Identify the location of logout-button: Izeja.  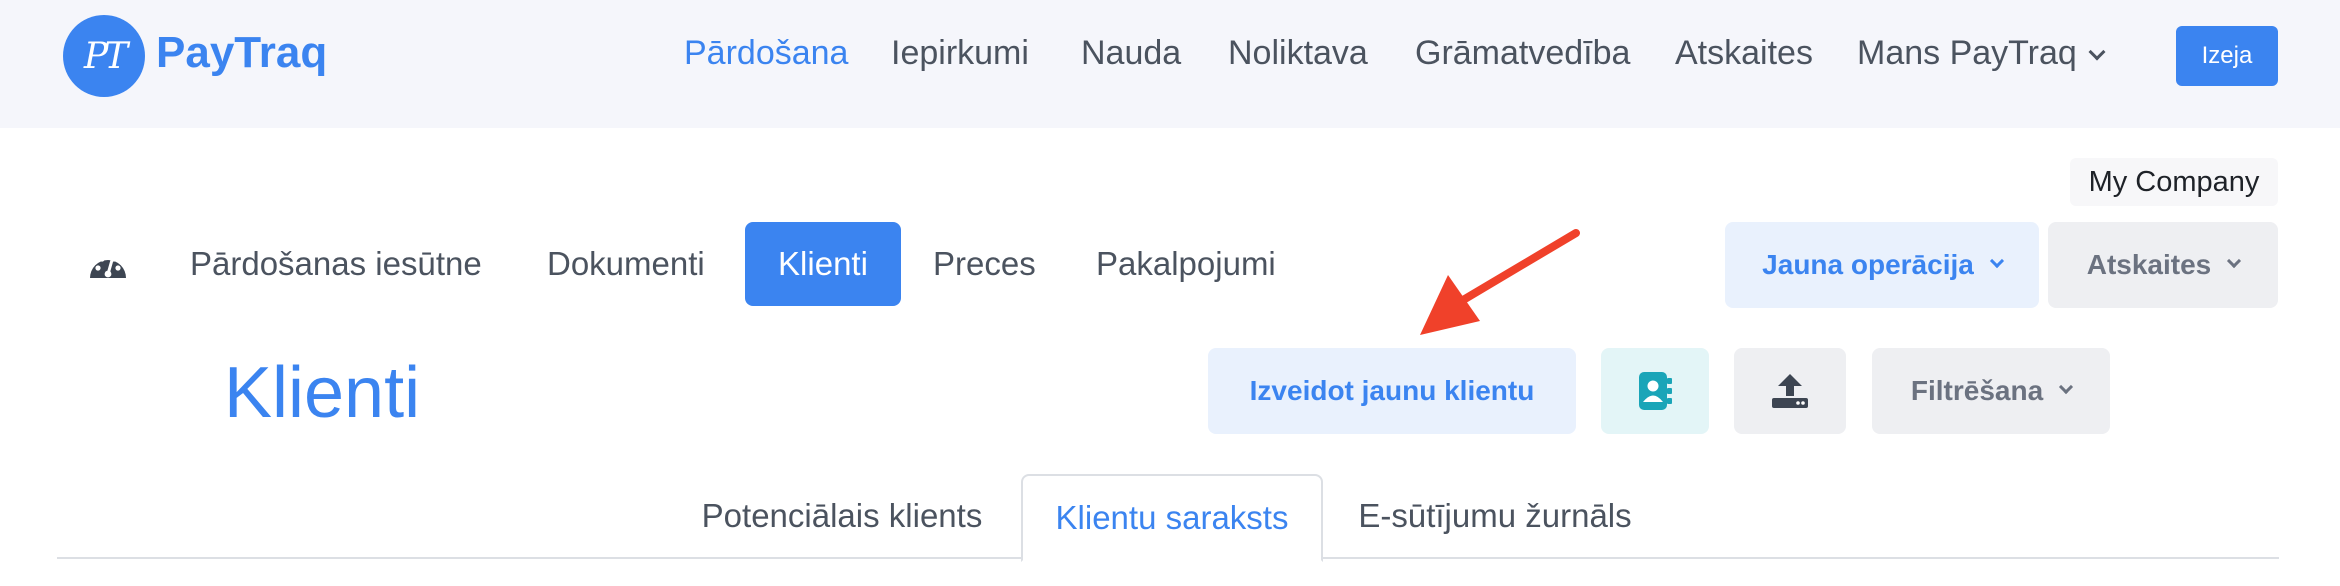
(2227, 56).